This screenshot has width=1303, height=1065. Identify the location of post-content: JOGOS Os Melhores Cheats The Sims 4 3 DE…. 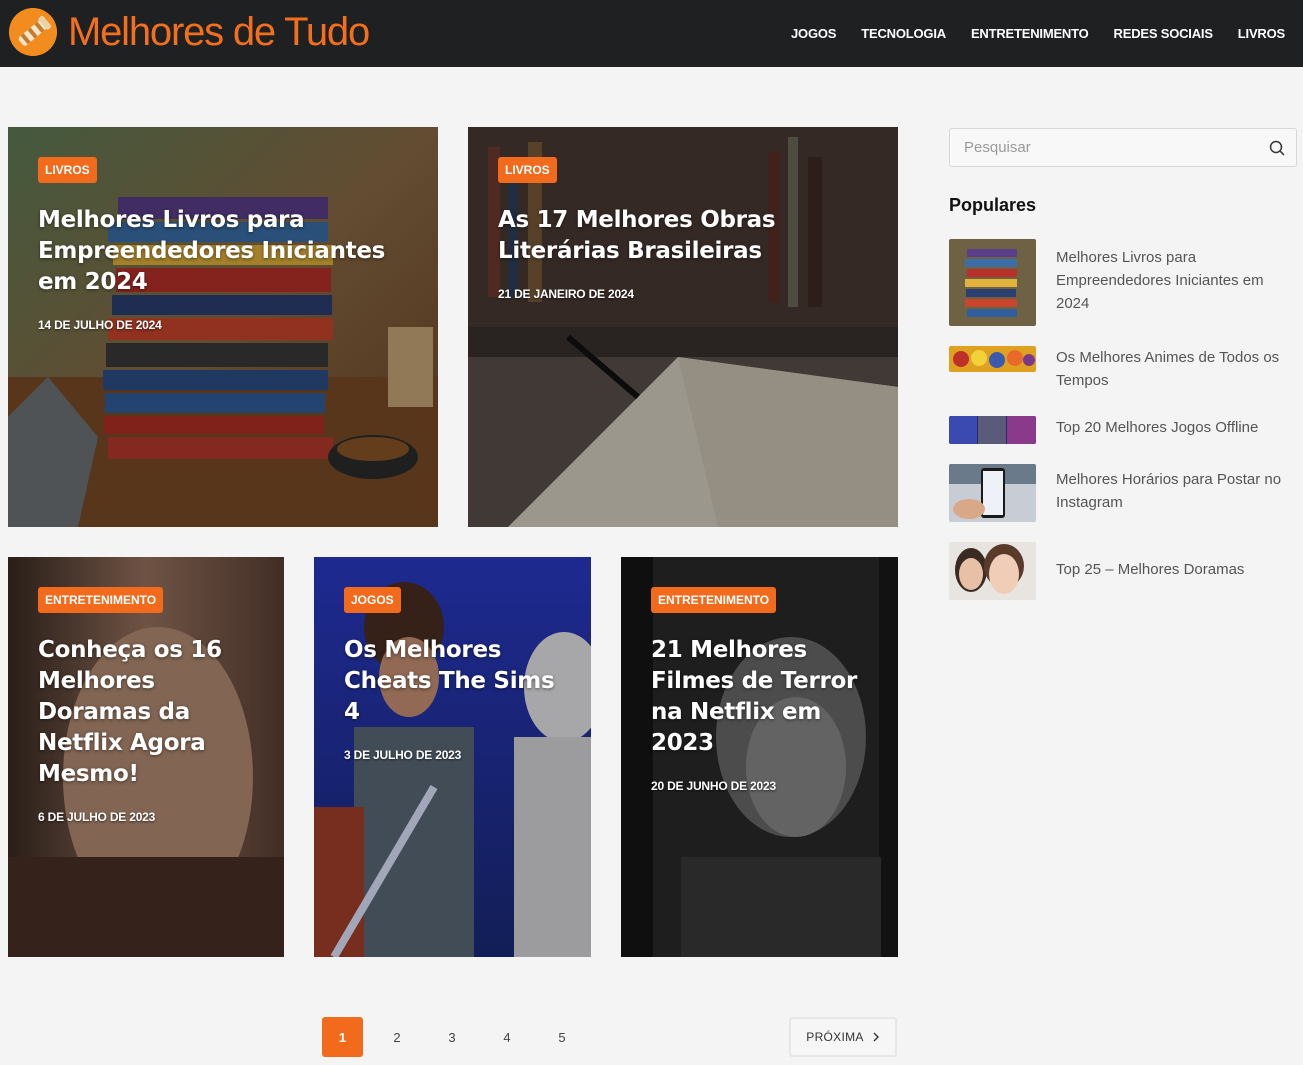
(455, 674).